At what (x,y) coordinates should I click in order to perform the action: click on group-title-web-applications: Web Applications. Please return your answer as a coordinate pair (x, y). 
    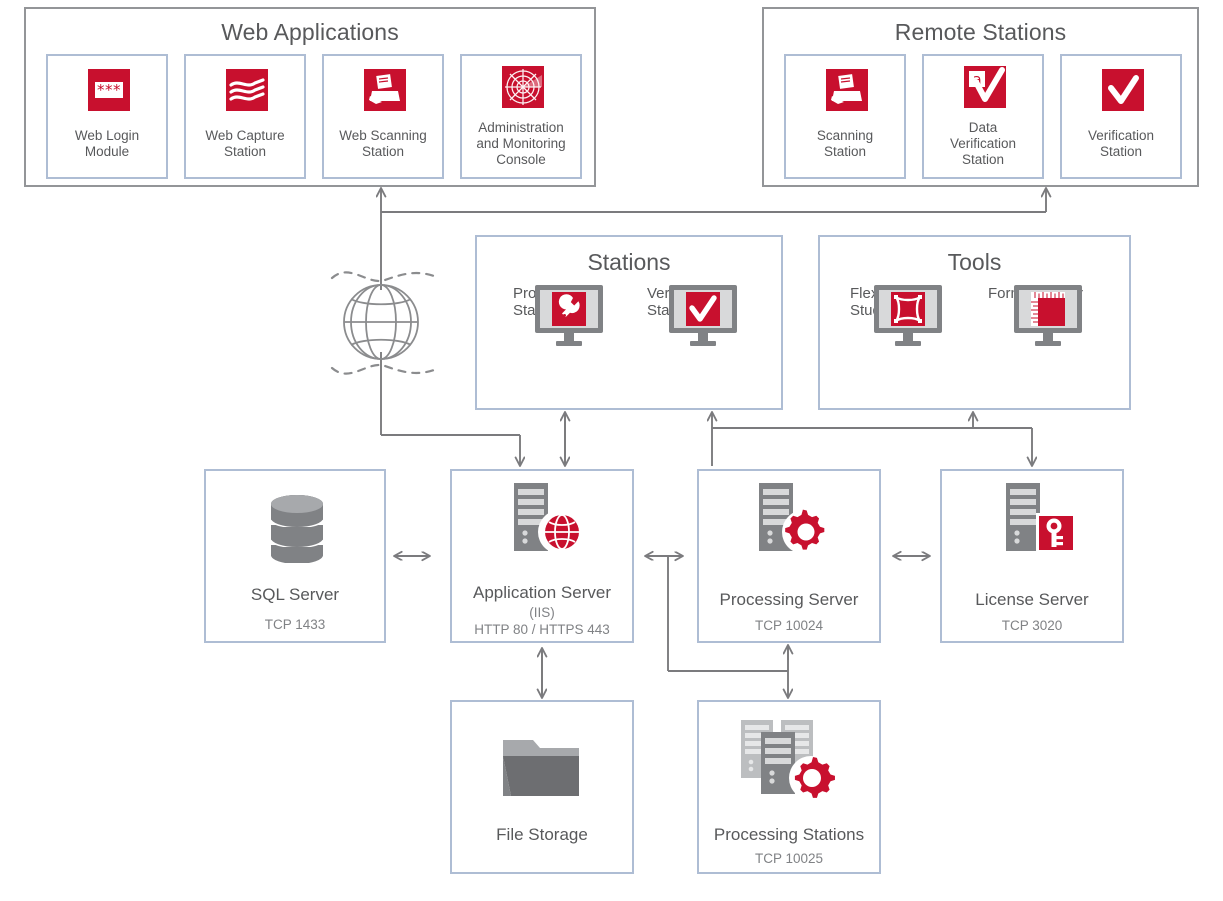
    Looking at the image, I should click on (310, 32).